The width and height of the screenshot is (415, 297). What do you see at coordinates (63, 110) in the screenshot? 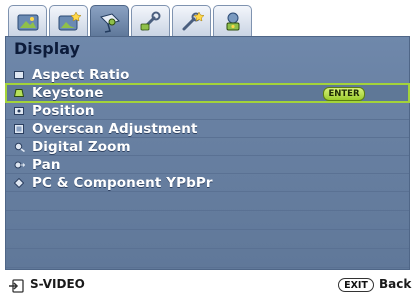
I see `menu-item-label: Position` at bounding box center [63, 110].